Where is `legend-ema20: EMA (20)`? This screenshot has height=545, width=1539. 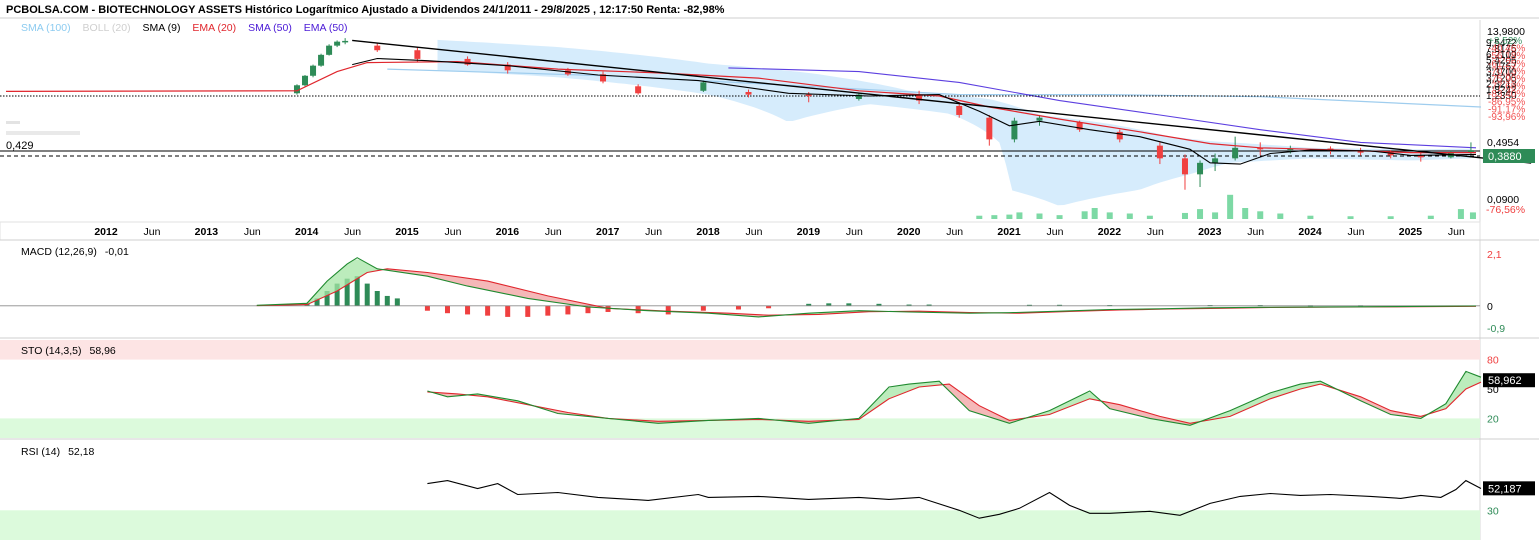
legend-ema20: EMA (20) is located at coordinates (214, 28).